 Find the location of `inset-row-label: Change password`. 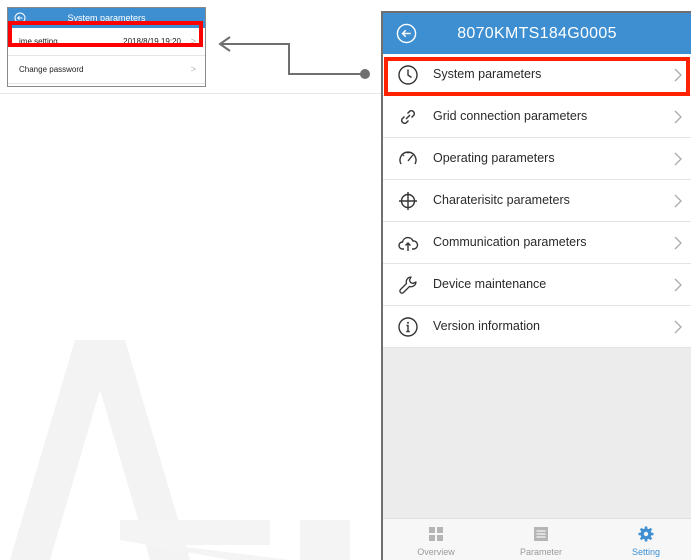

inset-row-label: Change password is located at coordinates (51, 69).